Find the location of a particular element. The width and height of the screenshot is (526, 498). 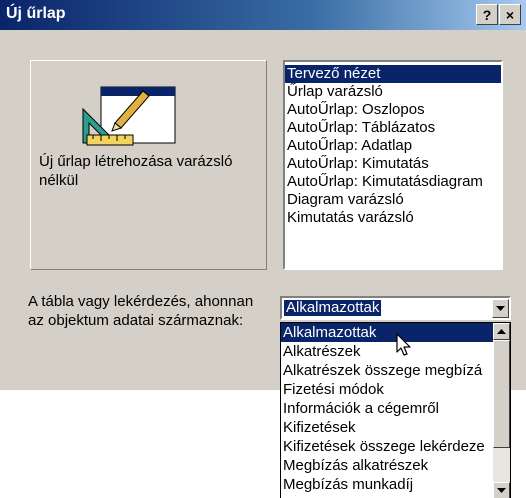

title-bar: Új űrlap ? × is located at coordinates (263, 15).